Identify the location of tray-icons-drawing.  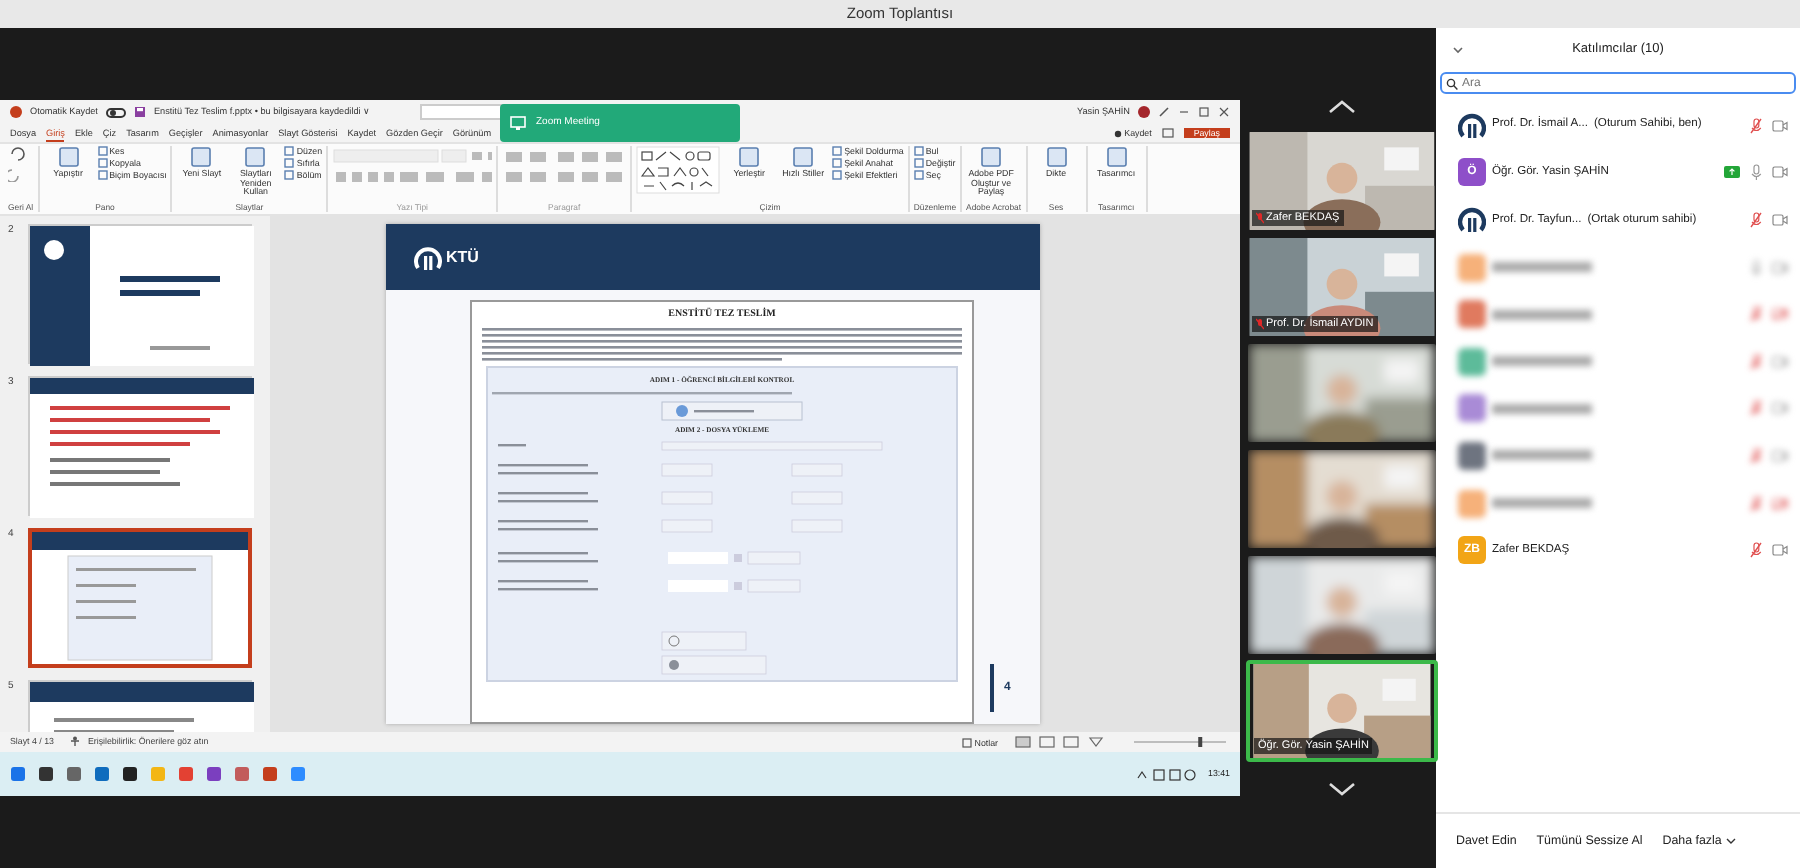
(1166, 774).